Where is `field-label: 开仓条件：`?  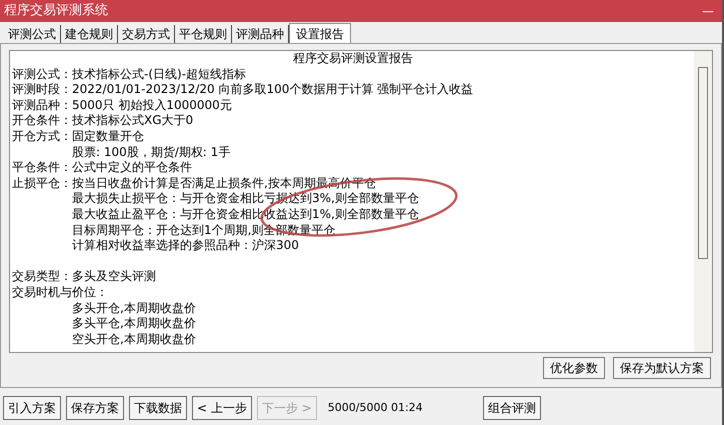 field-label: 开仓条件： is located at coordinates (42, 121).